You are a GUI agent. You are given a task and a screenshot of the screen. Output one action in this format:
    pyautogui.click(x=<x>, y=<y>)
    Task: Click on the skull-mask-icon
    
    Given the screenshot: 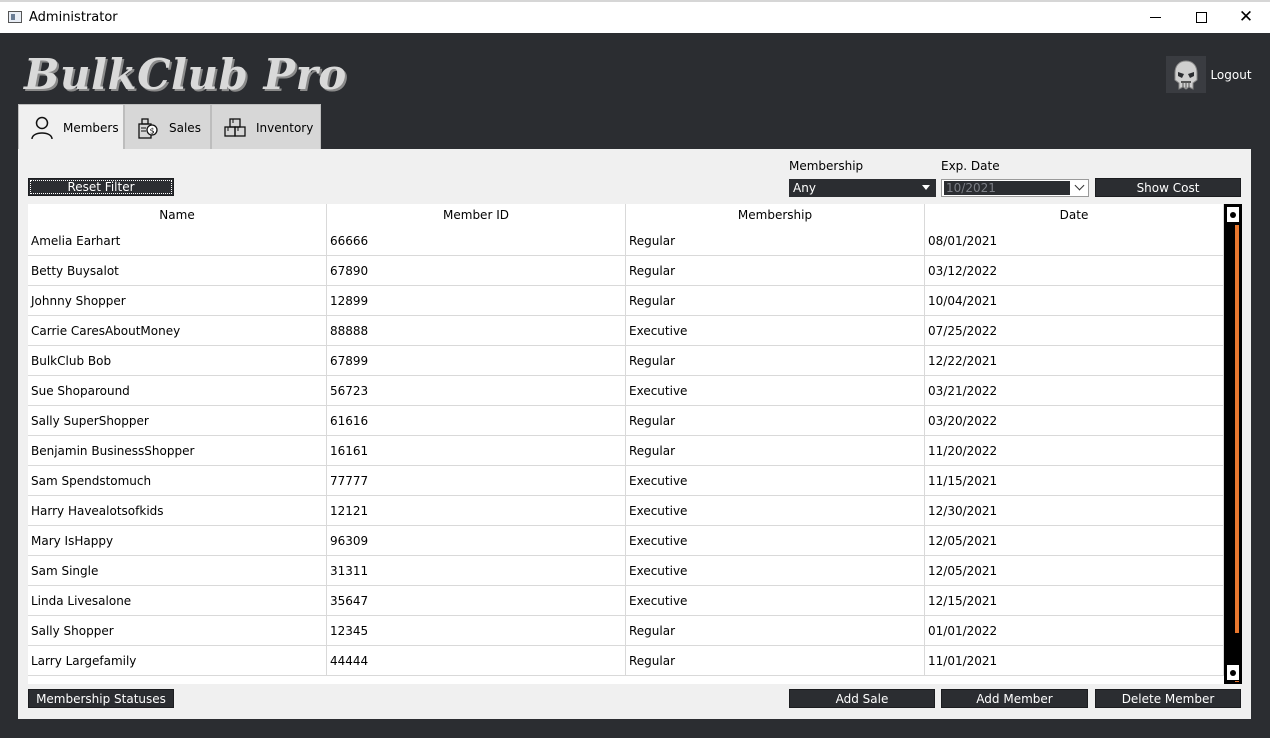 What is the action you would take?
    pyautogui.click(x=1186, y=74)
    